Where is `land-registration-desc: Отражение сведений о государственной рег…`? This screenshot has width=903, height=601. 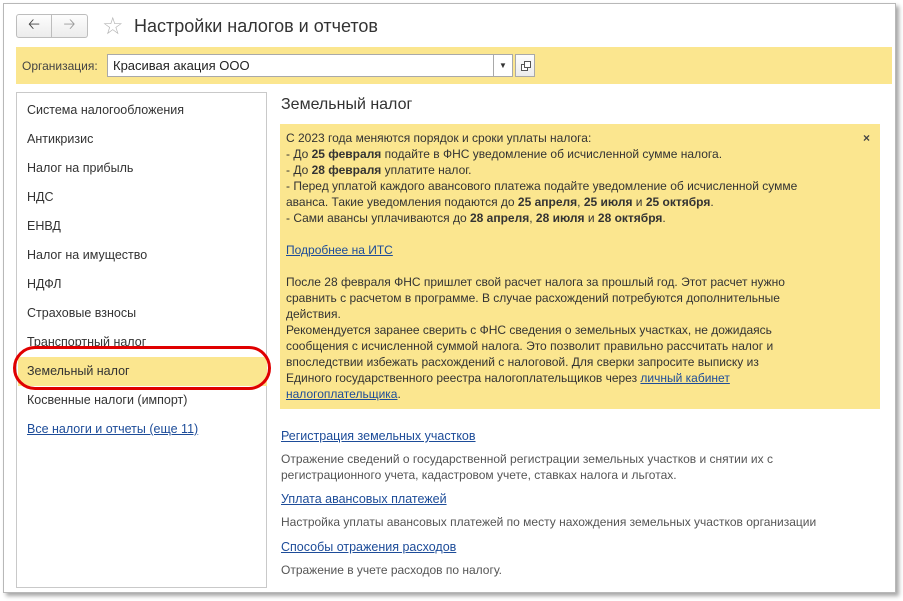
land-registration-desc: Отражение сведений о государственной рег… is located at coordinates (527, 467).